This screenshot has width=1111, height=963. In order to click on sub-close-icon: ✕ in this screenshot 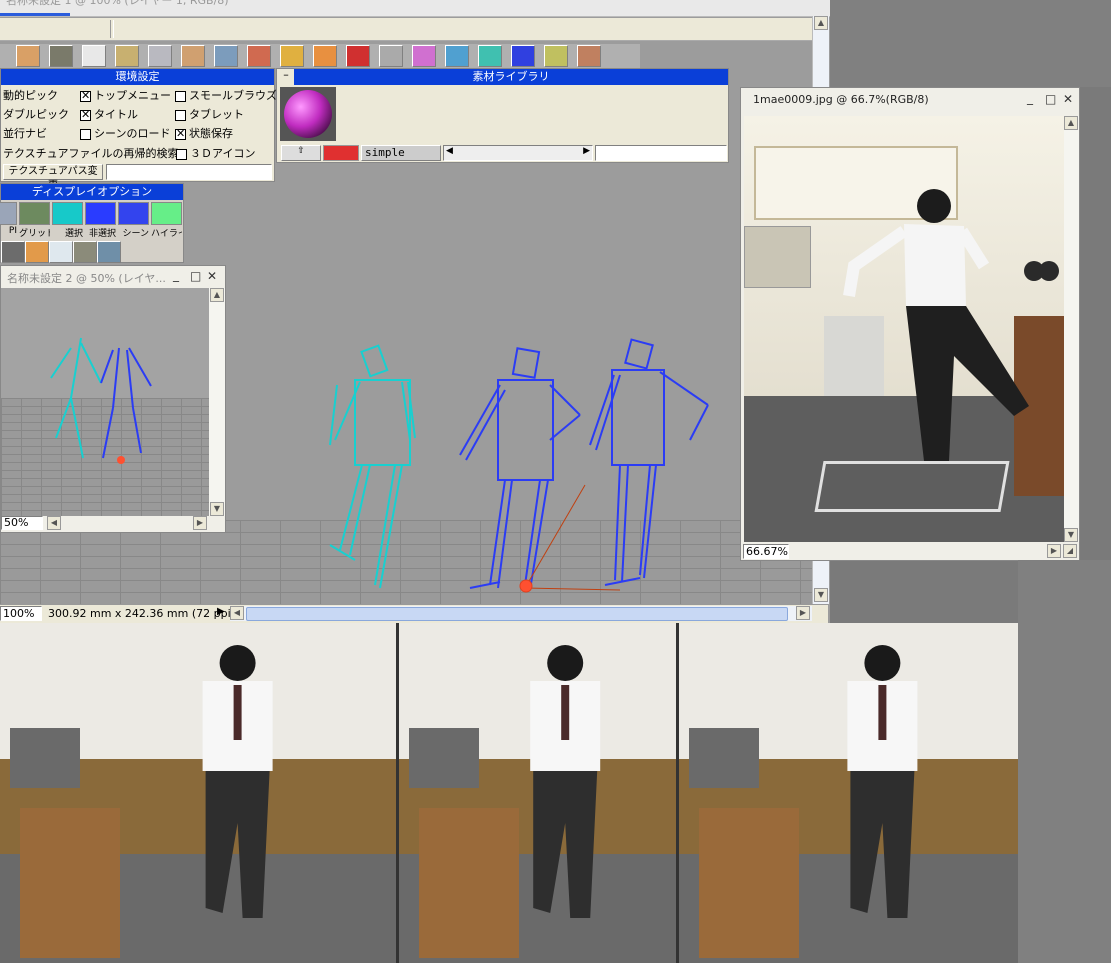, I will do `click(213, 276)`.